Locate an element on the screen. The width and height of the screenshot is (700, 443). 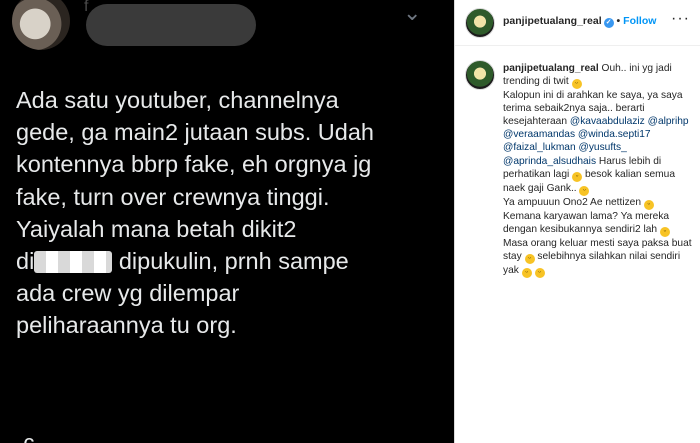
caption-avatar is located at coordinates (480, 75).